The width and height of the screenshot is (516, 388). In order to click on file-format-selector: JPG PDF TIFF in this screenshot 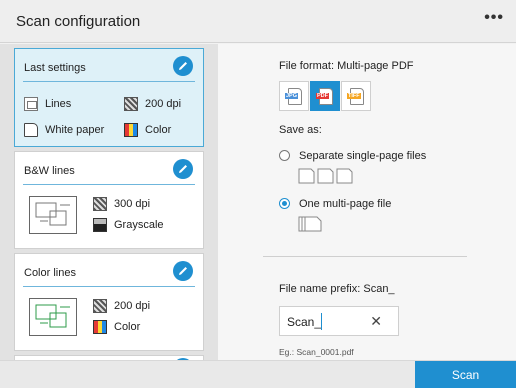, I will do `click(325, 96)`.